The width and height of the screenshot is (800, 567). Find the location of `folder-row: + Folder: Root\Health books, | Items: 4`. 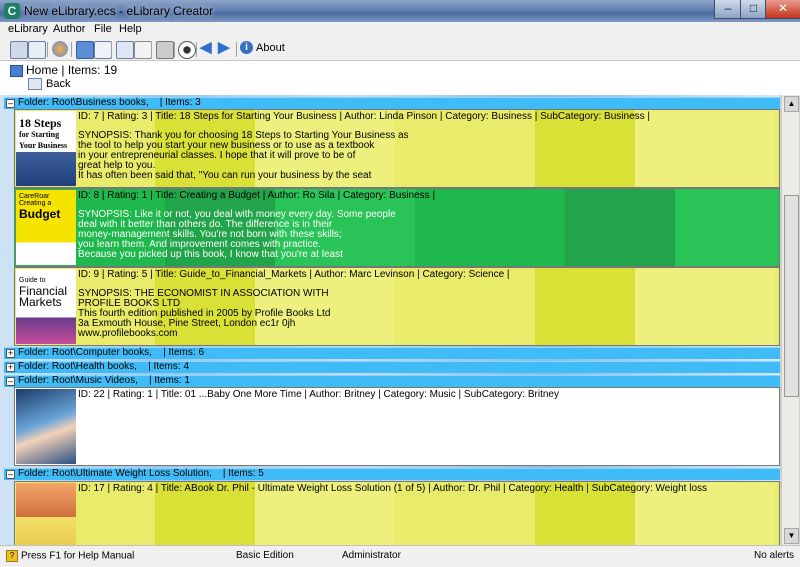

folder-row: + Folder: Root\Health books, | Items: 4 is located at coordinates (392, 367).